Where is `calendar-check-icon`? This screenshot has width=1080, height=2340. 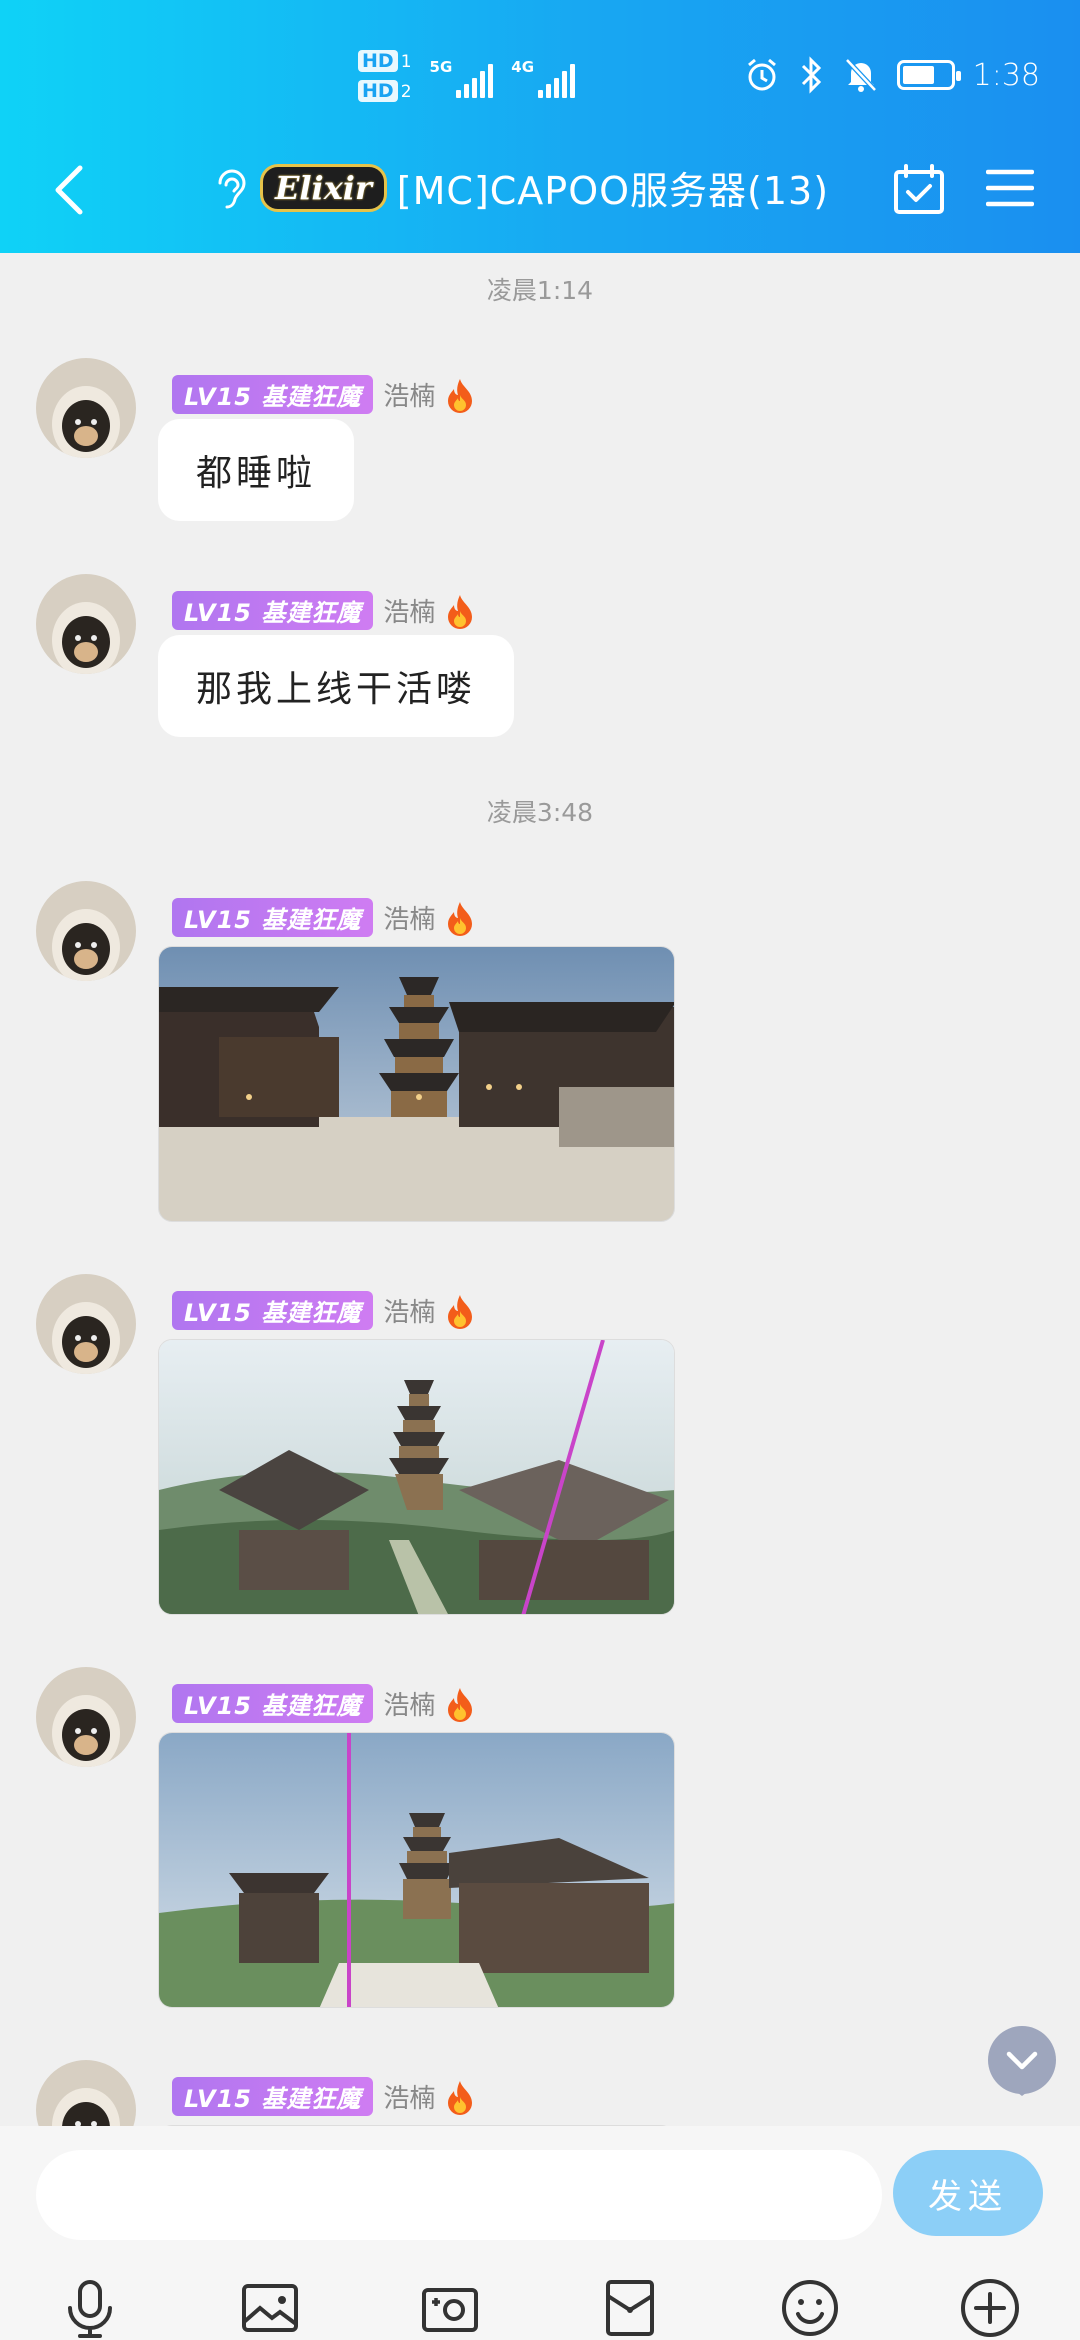 calendar-check-icon is located at coordinates (919, 190).